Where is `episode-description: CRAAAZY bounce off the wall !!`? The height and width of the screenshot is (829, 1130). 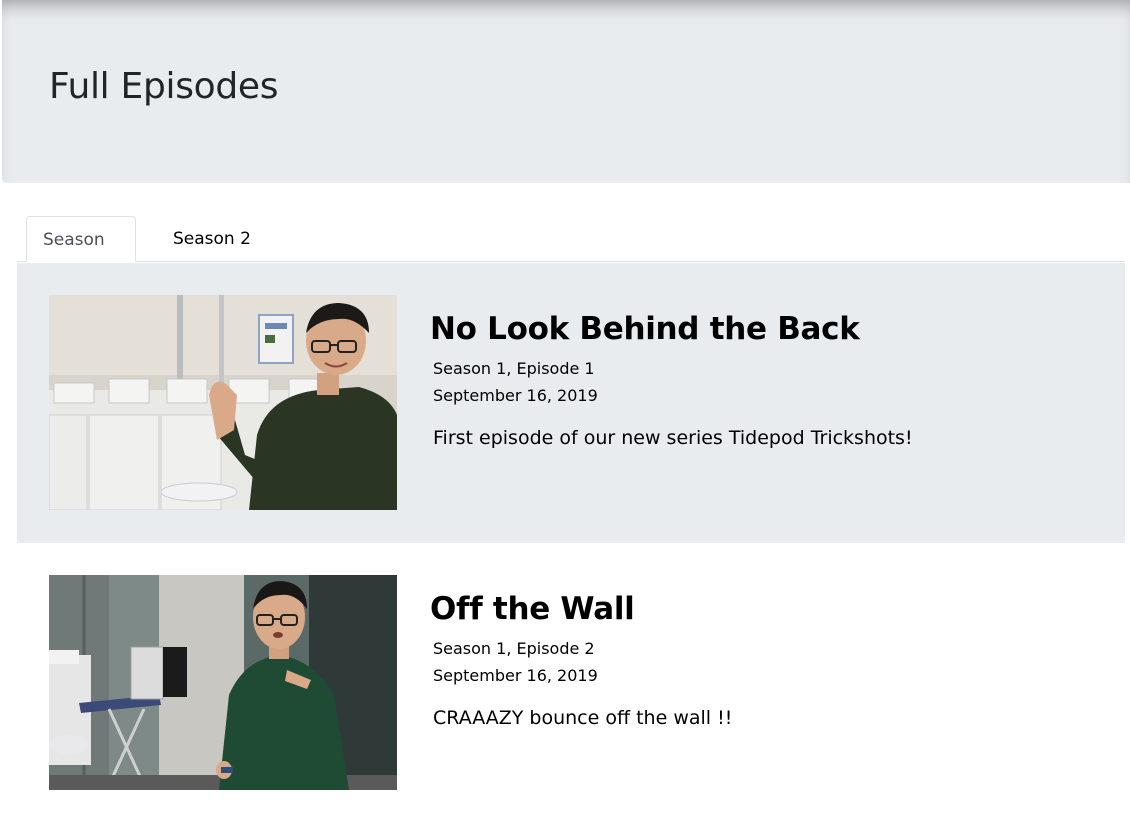 episode-description: CRAAAZY bounce off the wall !! is located at coordinates (583, 718).